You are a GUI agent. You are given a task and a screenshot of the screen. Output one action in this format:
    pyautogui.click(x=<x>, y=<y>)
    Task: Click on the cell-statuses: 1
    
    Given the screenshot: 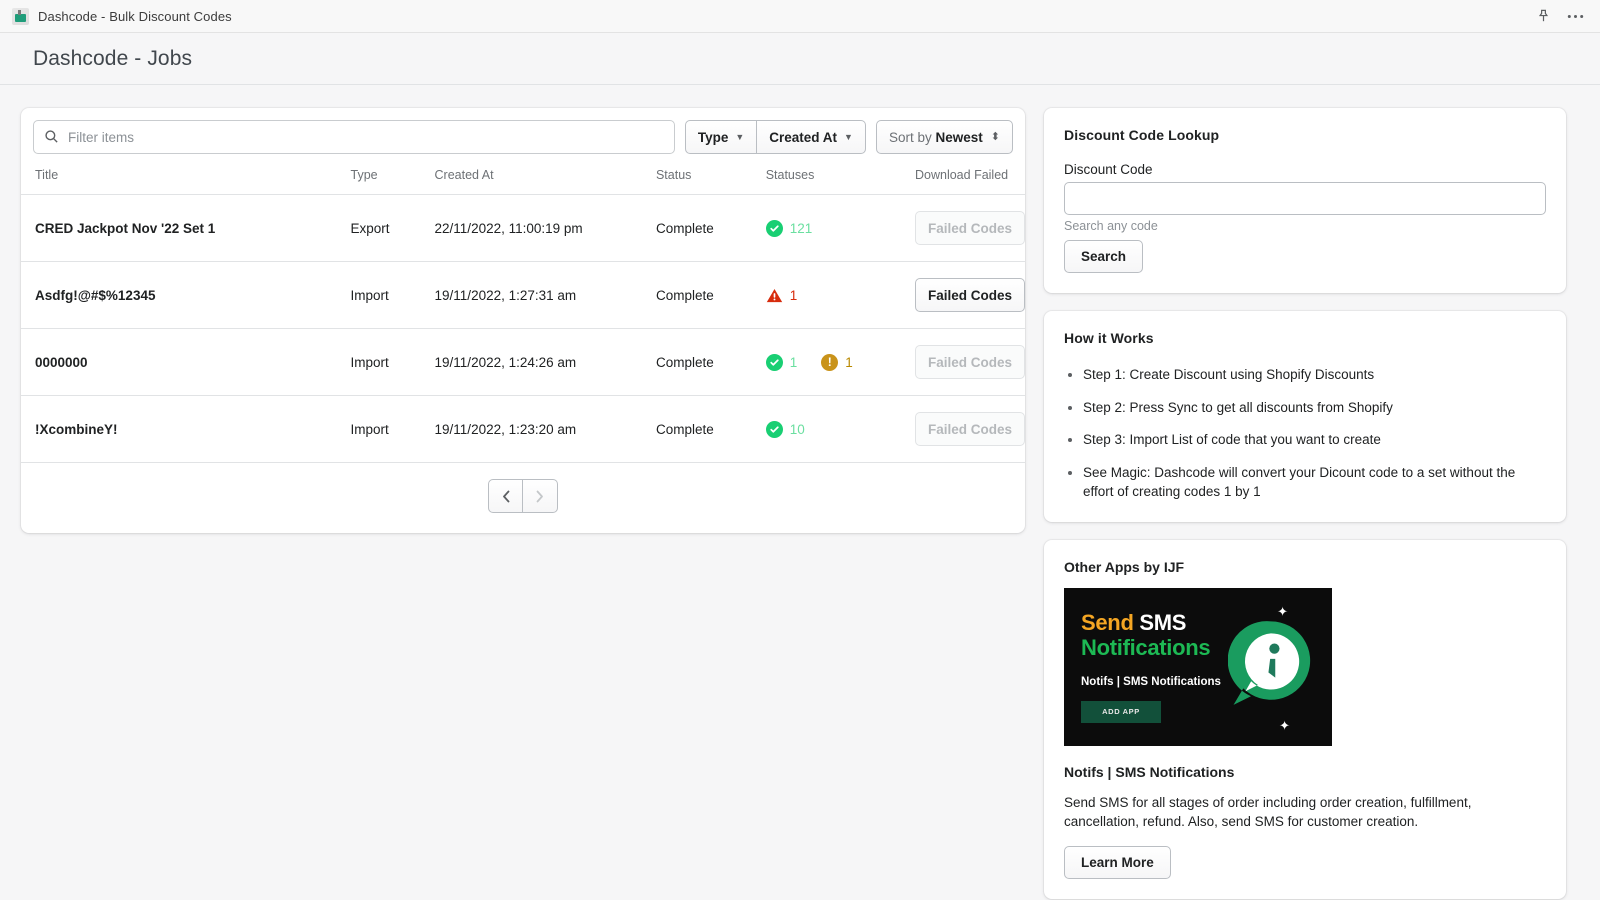 What is the action you would take?
    pyautogui.click(x=840, y=295)
    